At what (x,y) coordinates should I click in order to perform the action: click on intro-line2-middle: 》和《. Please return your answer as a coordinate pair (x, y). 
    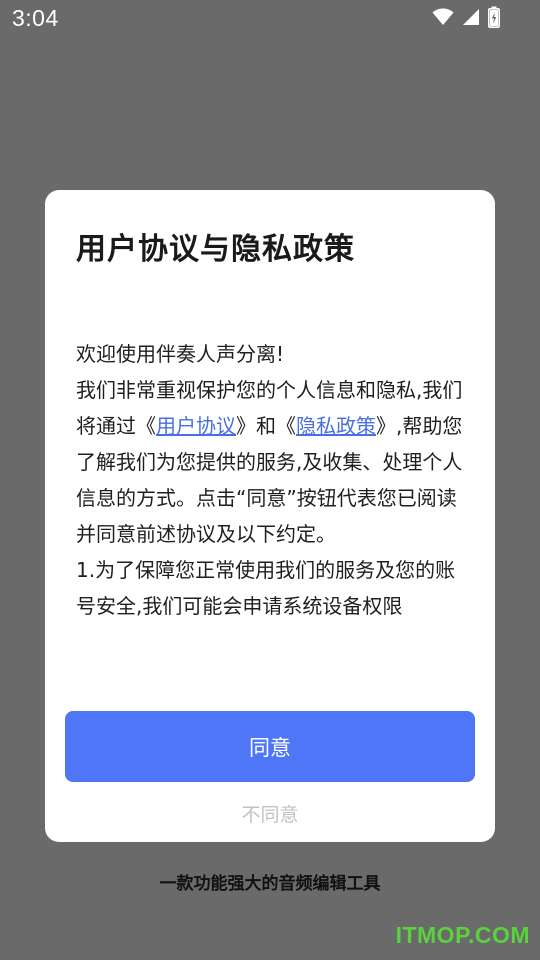
    Looking at the image, I should click on (266, 426).